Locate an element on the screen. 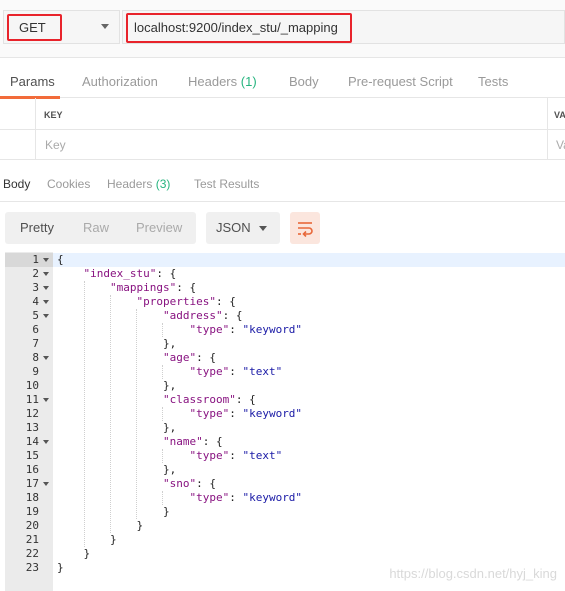 The height and width of the screenshot is (591, 565). code-text: "classroom": { is located at coordinates (209, 399).